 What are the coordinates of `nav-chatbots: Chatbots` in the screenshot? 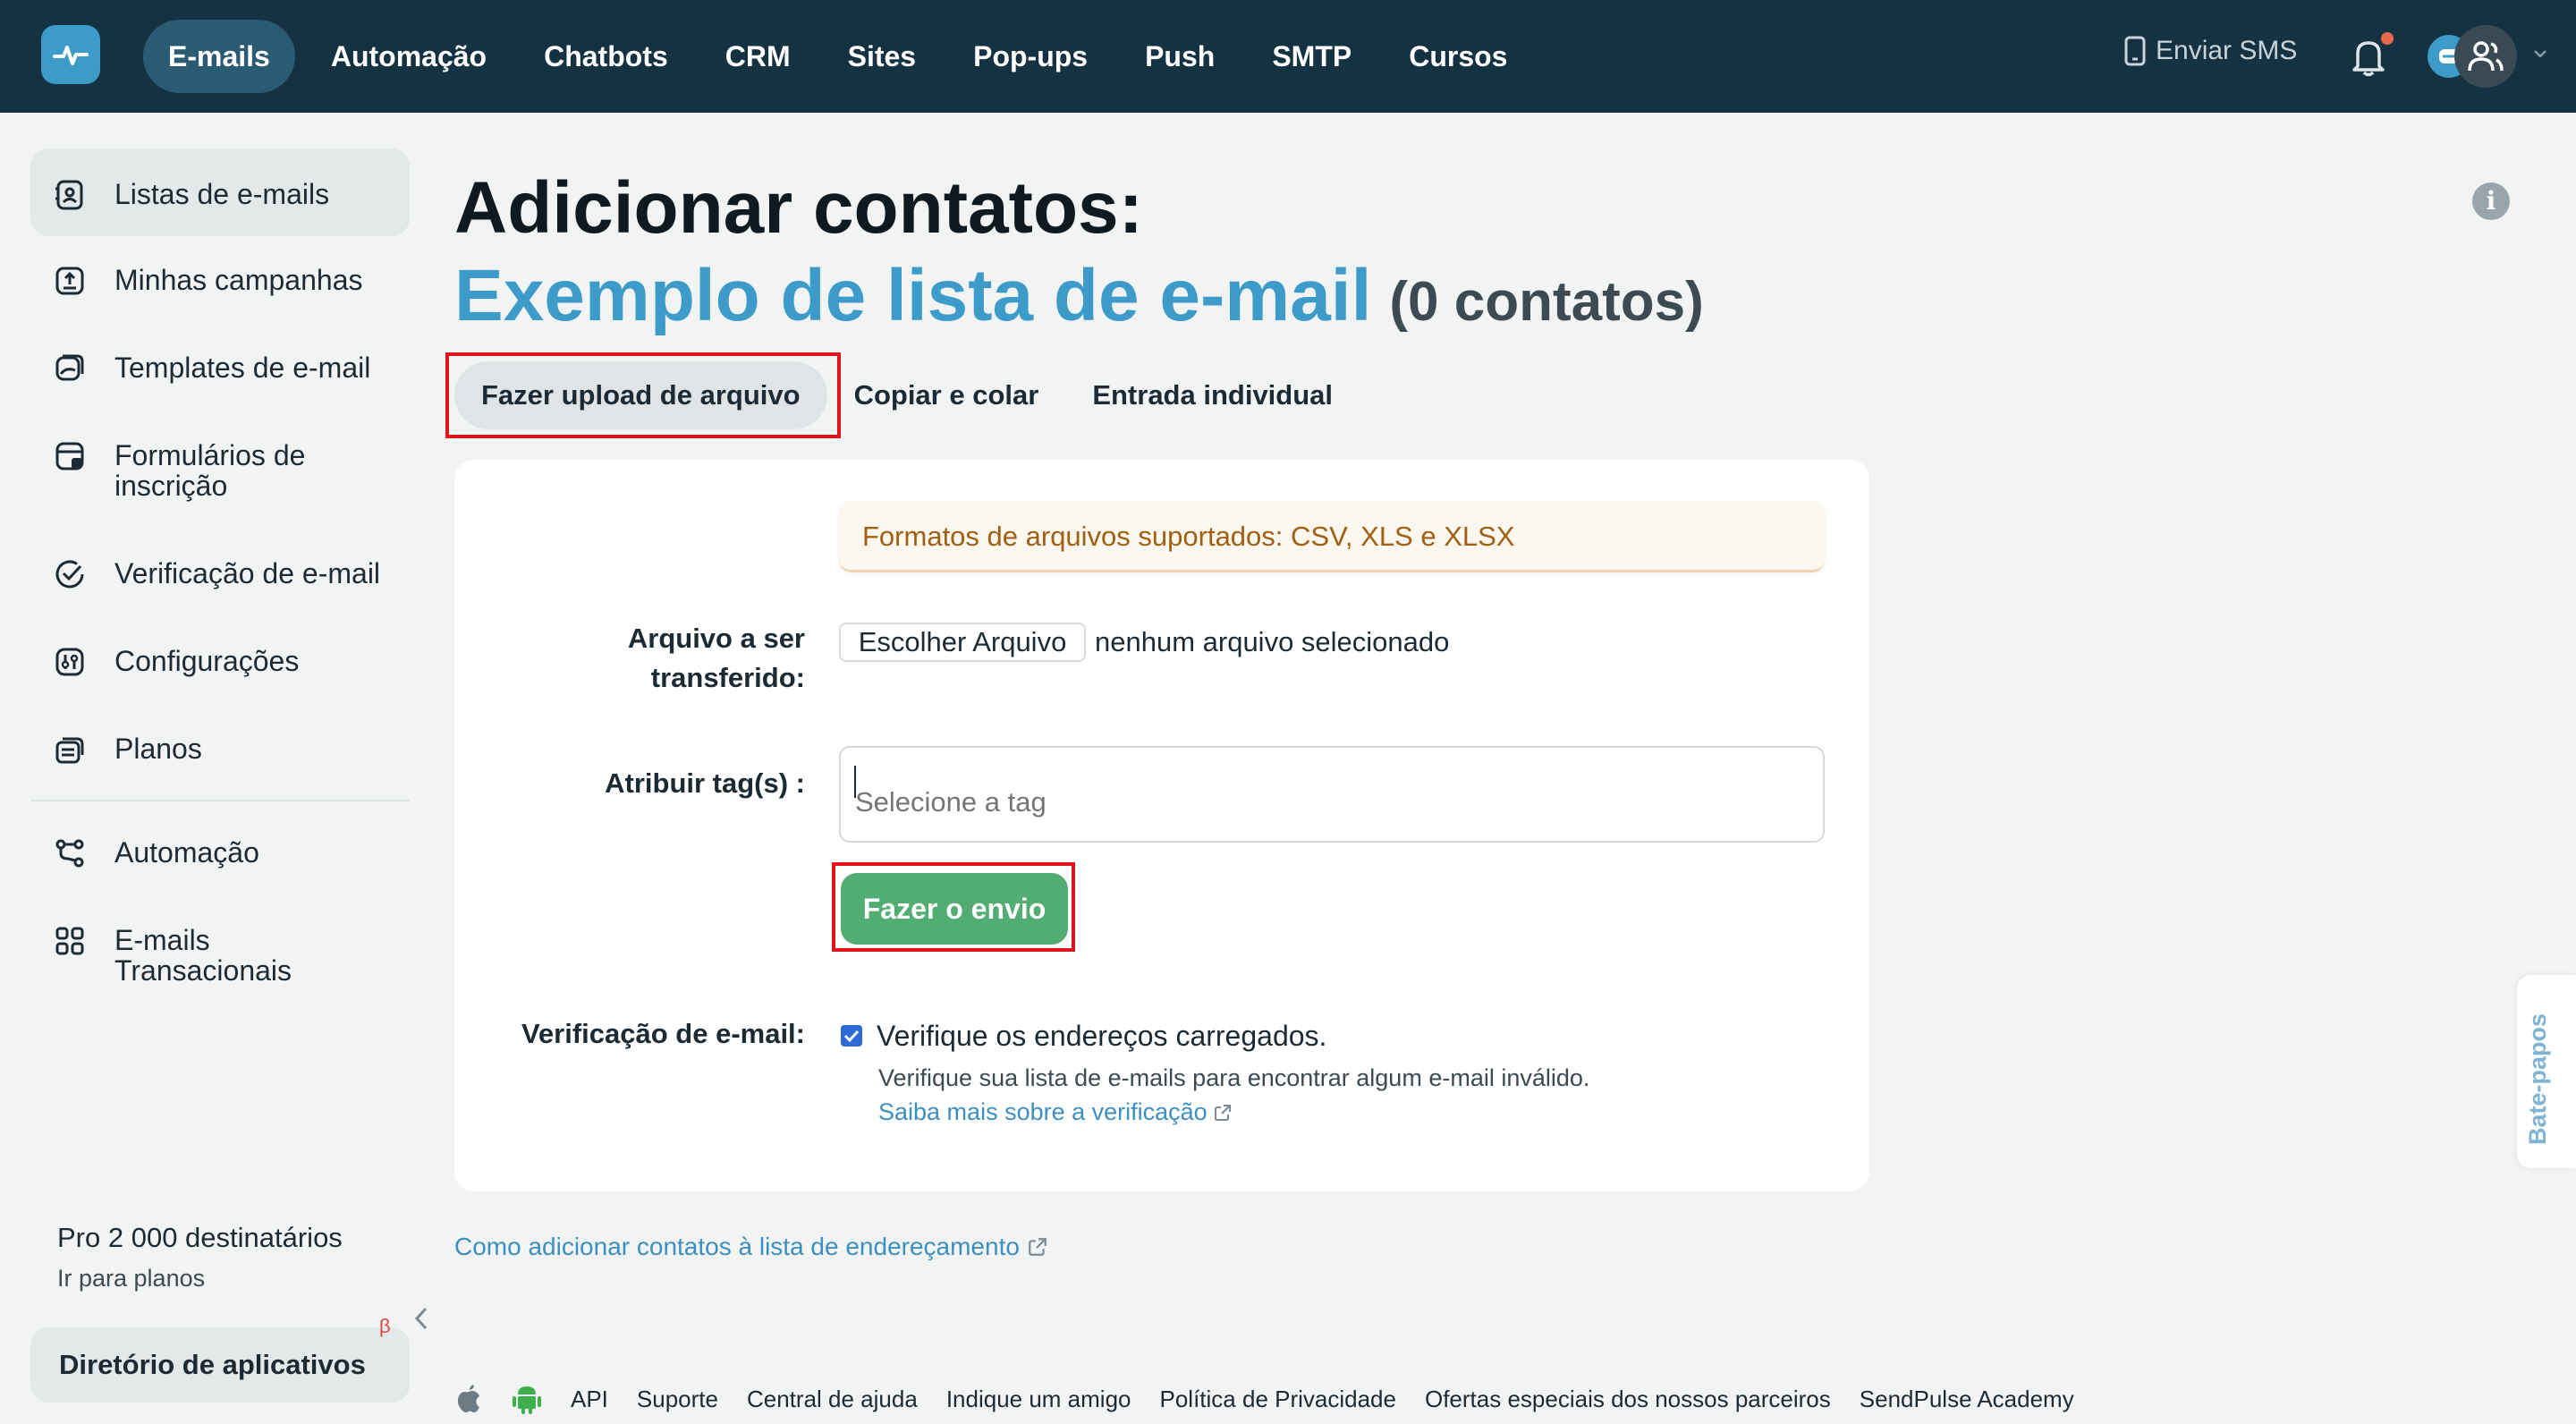 It's located at (606, 56).